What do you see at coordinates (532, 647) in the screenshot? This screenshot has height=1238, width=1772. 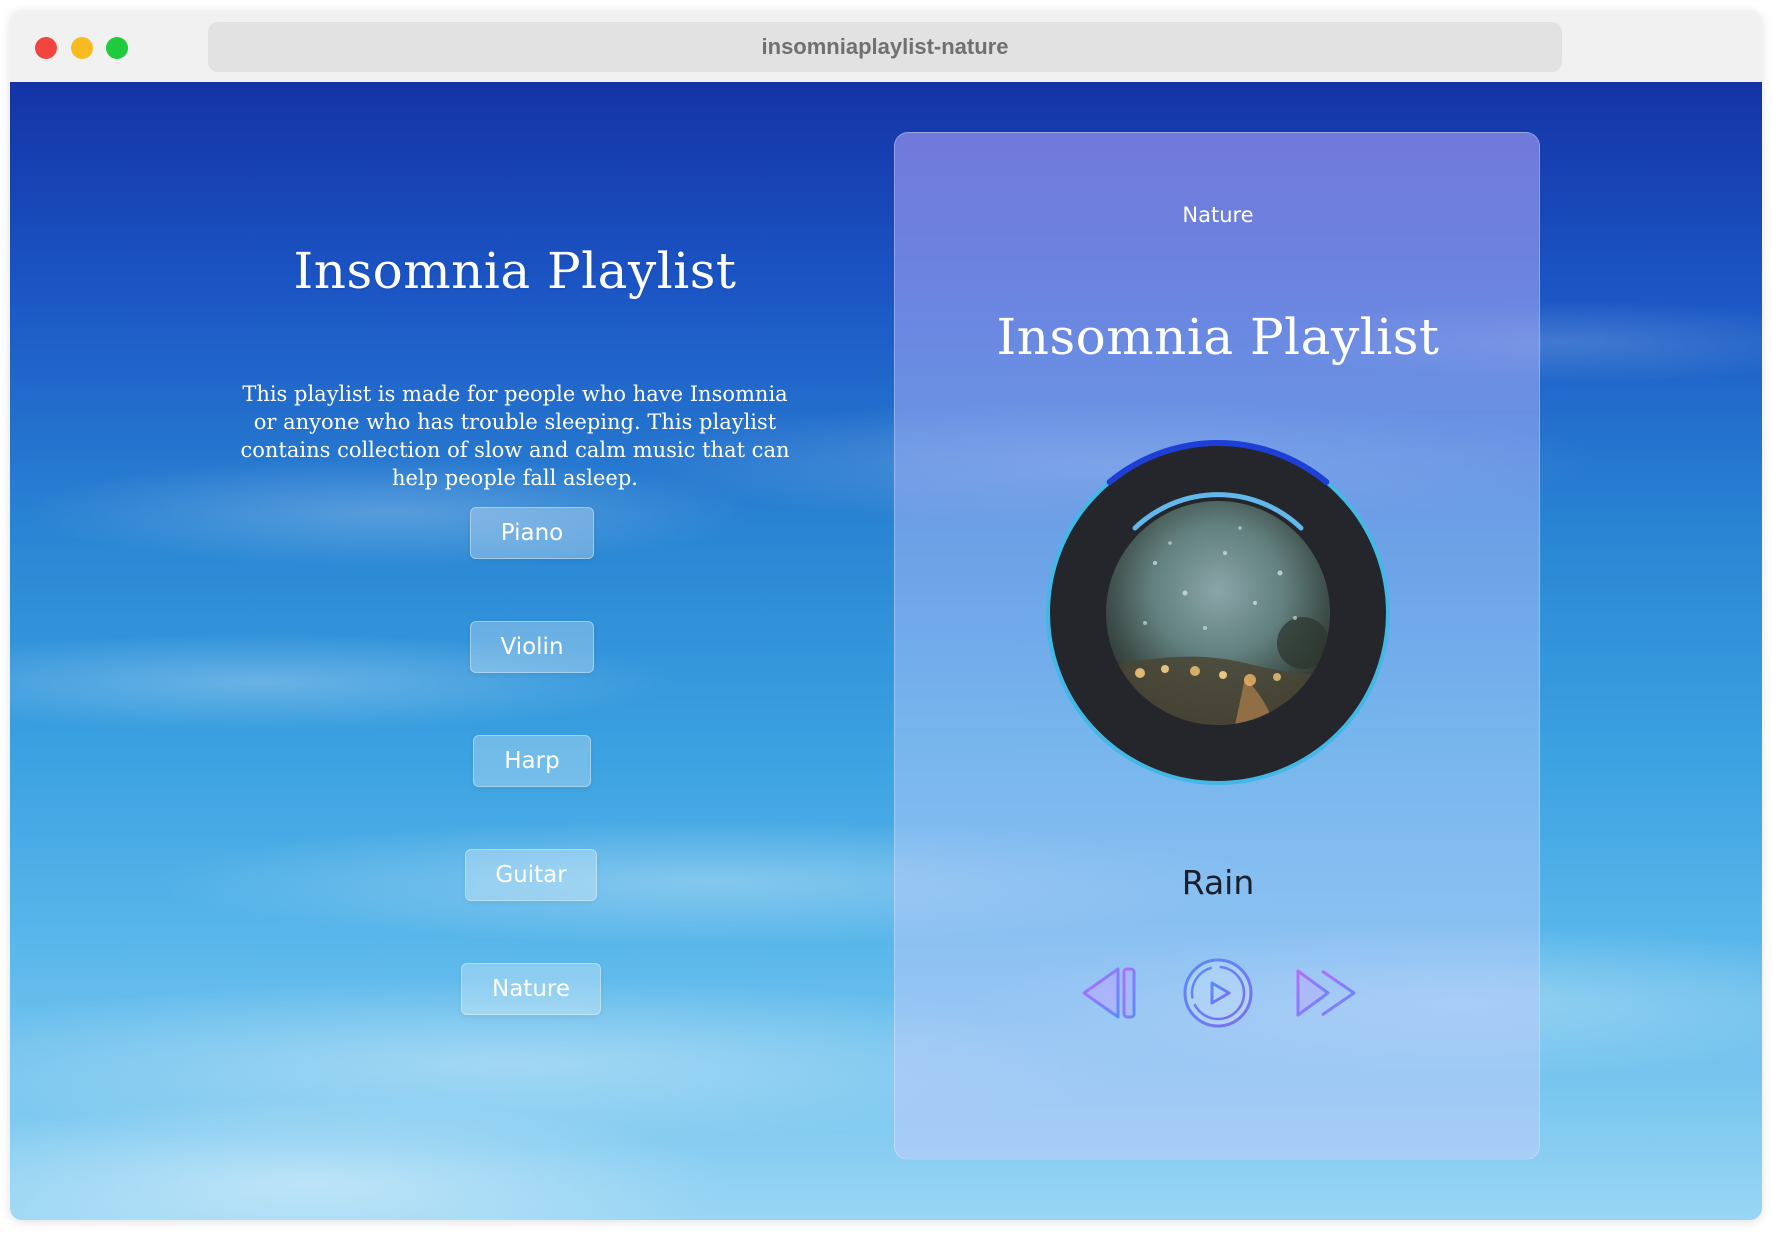 I see `playlist-button-violin: Violin` at bounding box center [532, 647].